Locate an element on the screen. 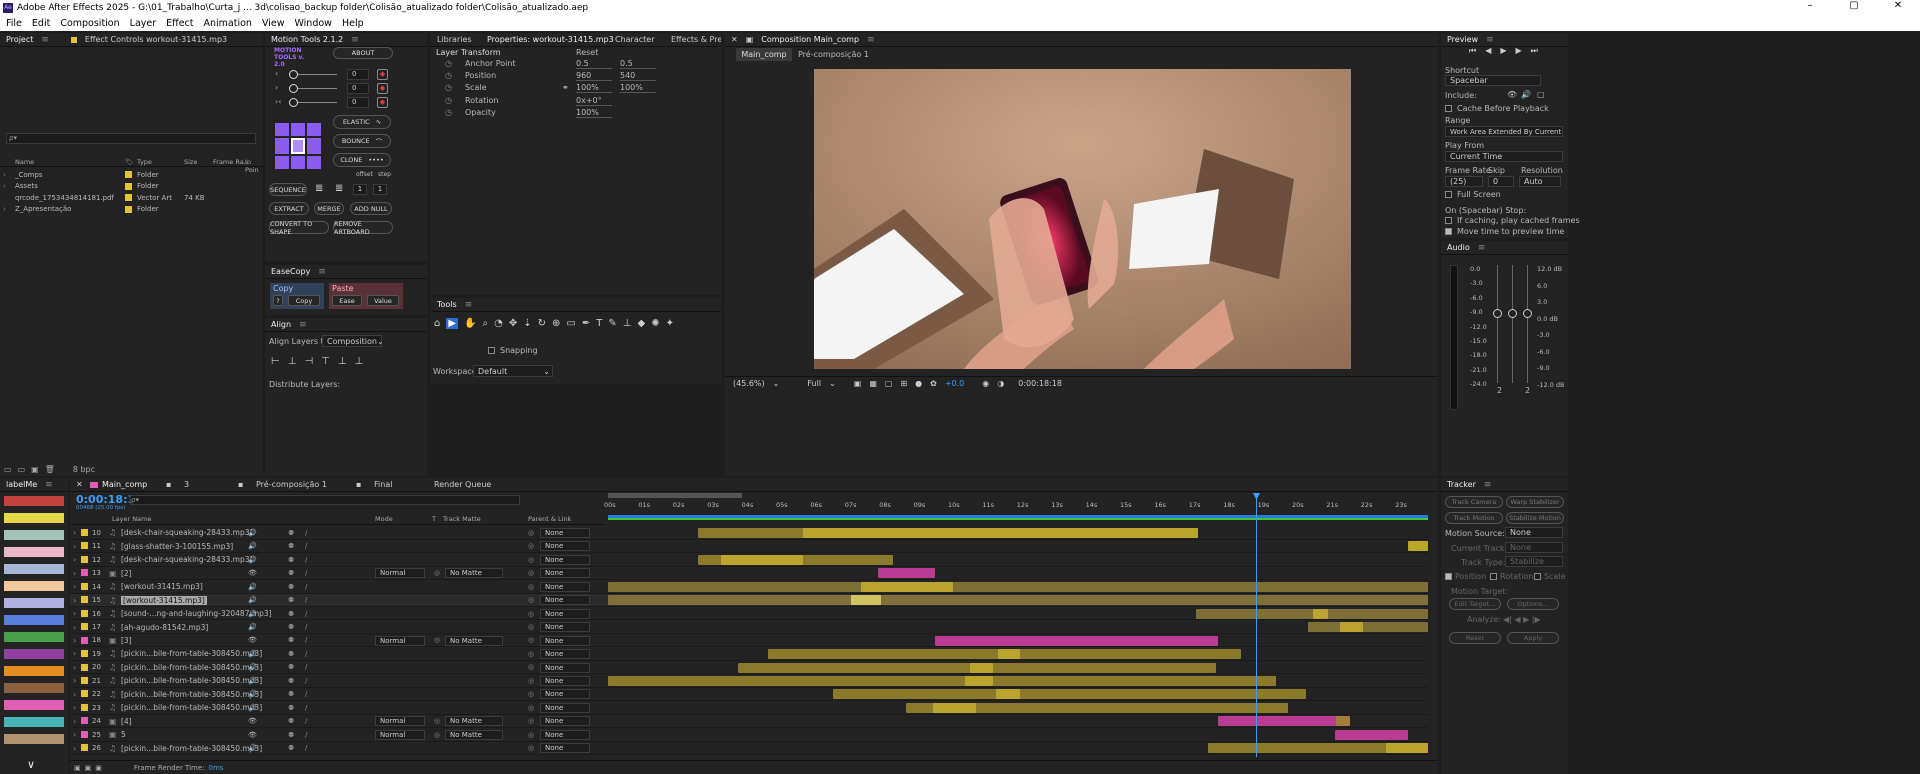 This screenshot has height=774, width=1920. next-frame-icon: ▶ is located at coordinates (1519, 51).